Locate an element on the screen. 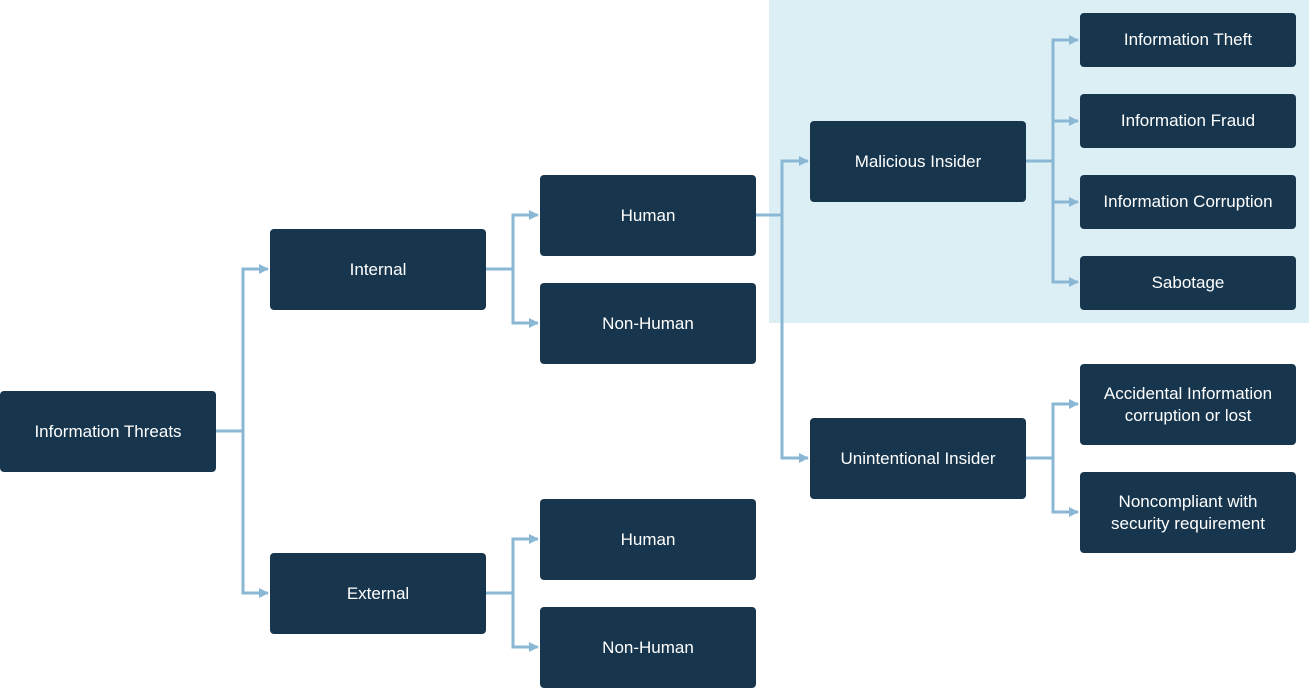  node-information-corruption: Information Corruption is located at coordinates (1188, 202).